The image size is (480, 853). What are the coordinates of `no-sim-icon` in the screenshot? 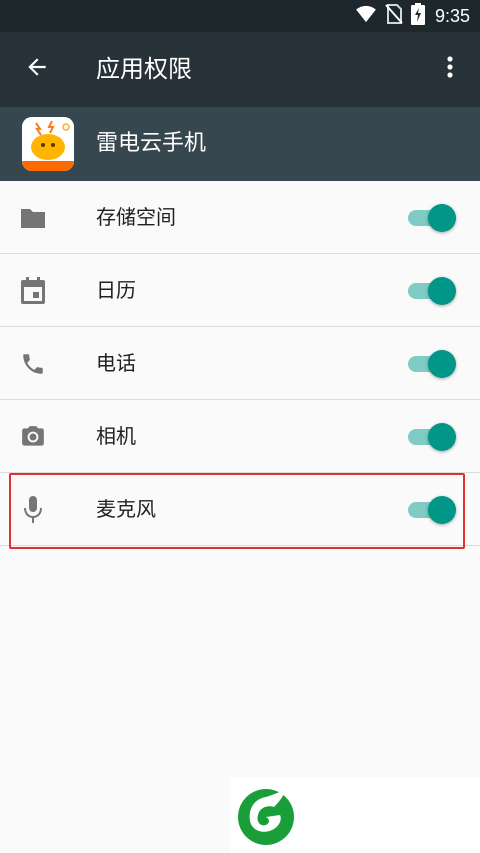 It's located at (394, 16).